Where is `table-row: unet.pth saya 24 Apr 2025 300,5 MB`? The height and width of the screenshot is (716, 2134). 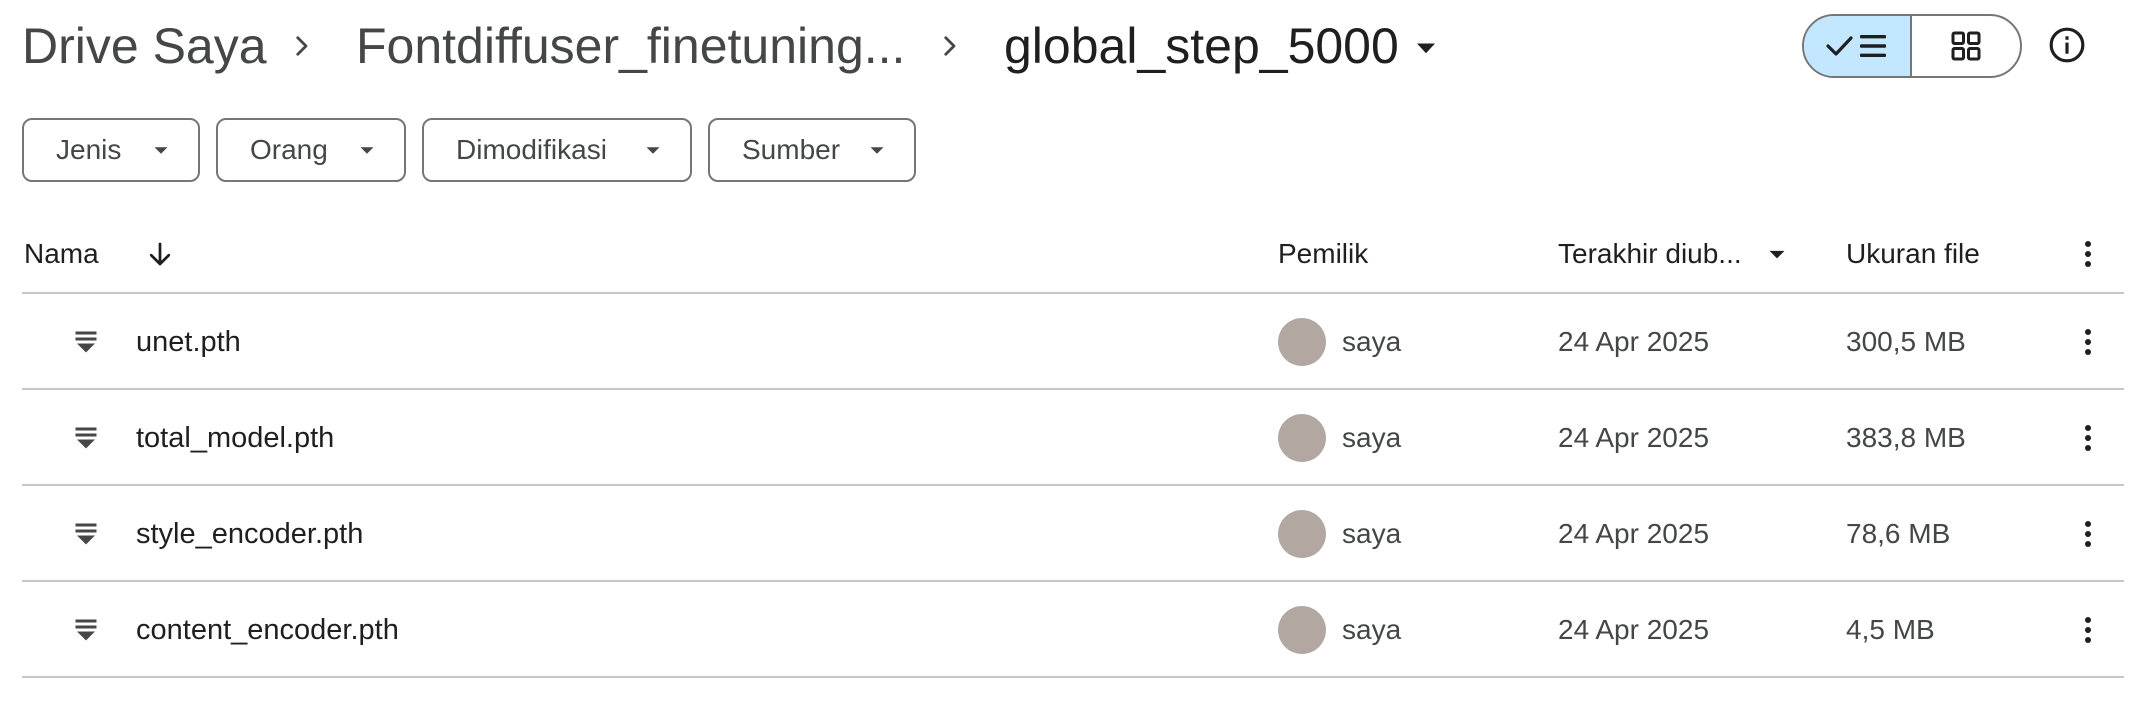
table-row: unet.pth saya 24 Apr 2025 300,5 MB is located at coordinates (1073, 342).